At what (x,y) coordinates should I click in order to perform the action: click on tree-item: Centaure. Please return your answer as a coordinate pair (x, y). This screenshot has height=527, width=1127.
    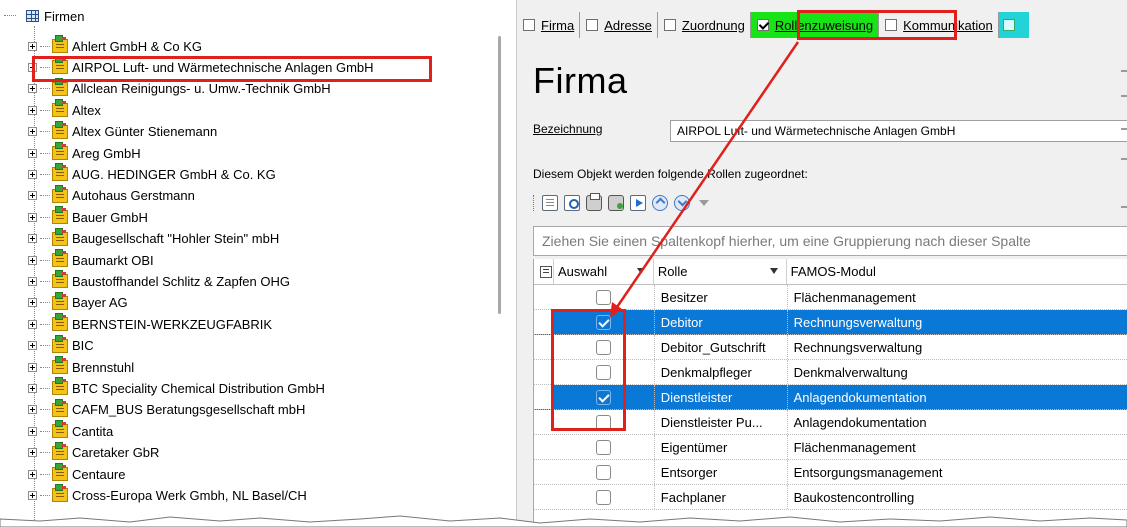
    Looking at the image, I should click on (76, 473).